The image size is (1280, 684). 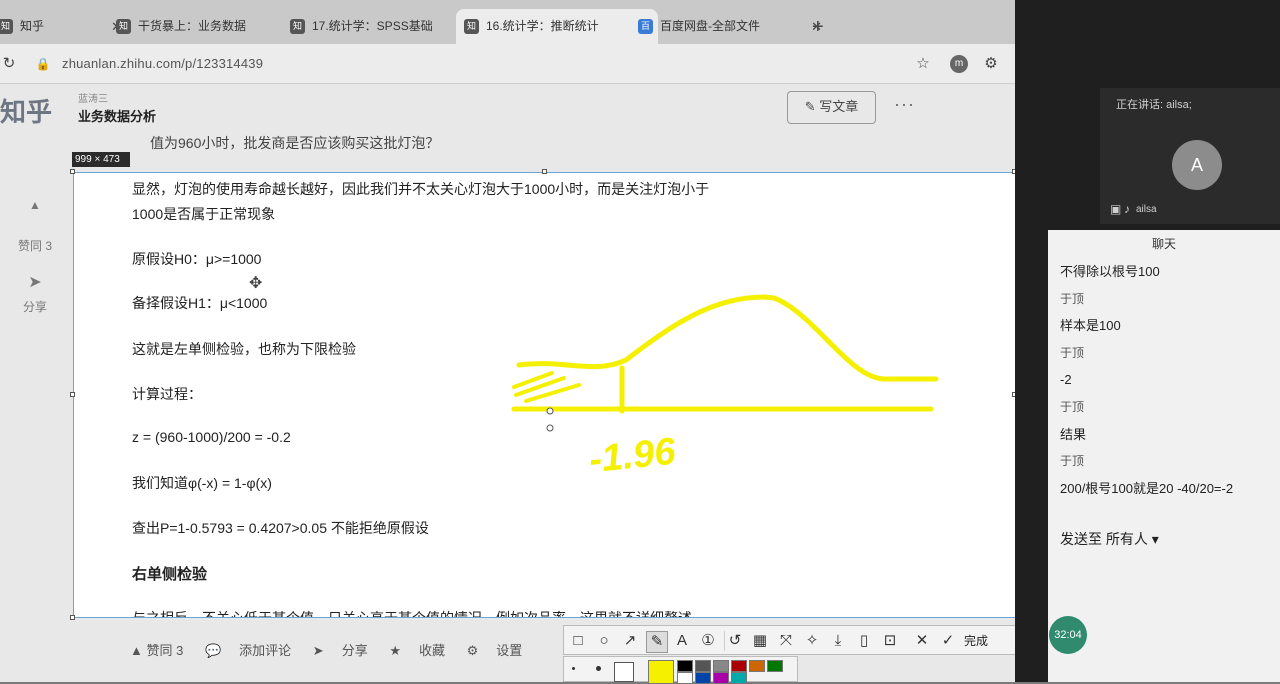 What do you see at coordinates (265, 650) in the screenshot?
I see `add-comment-button: 添加评论` at bounding box center [265, 650].